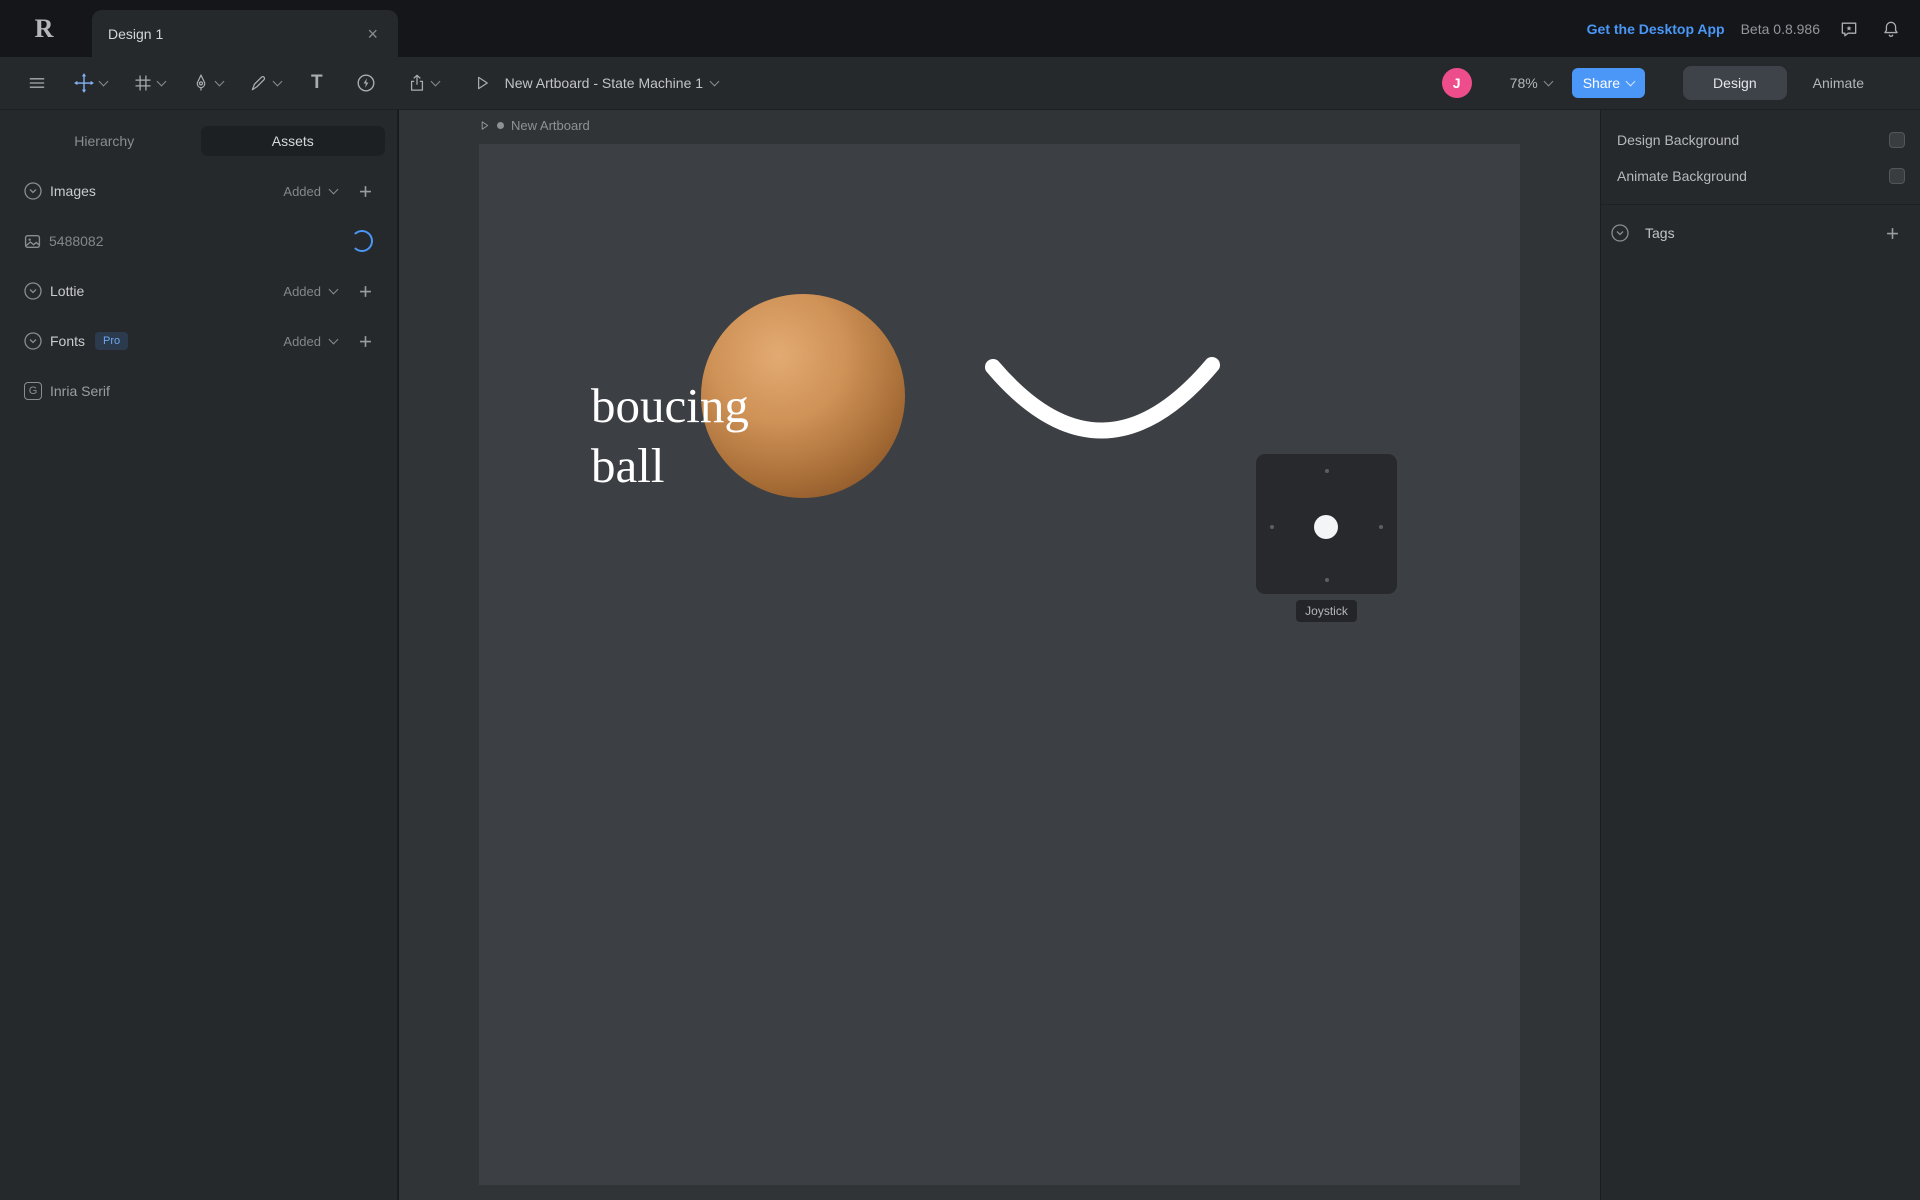  Describe the element at coordinates (33, 391) in the screenshot. I see `google-font-icon: G` at that location.